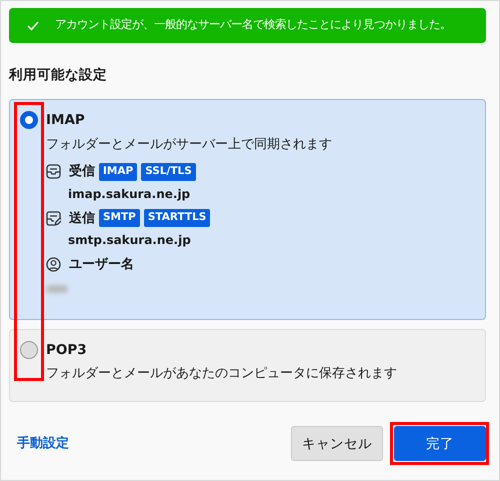 The image size is (500, 481). What do you see at coordinates (58, 75) in the screenshot?
I see `section-heading: 利用可能な設定` at bounding box center [58, 75].